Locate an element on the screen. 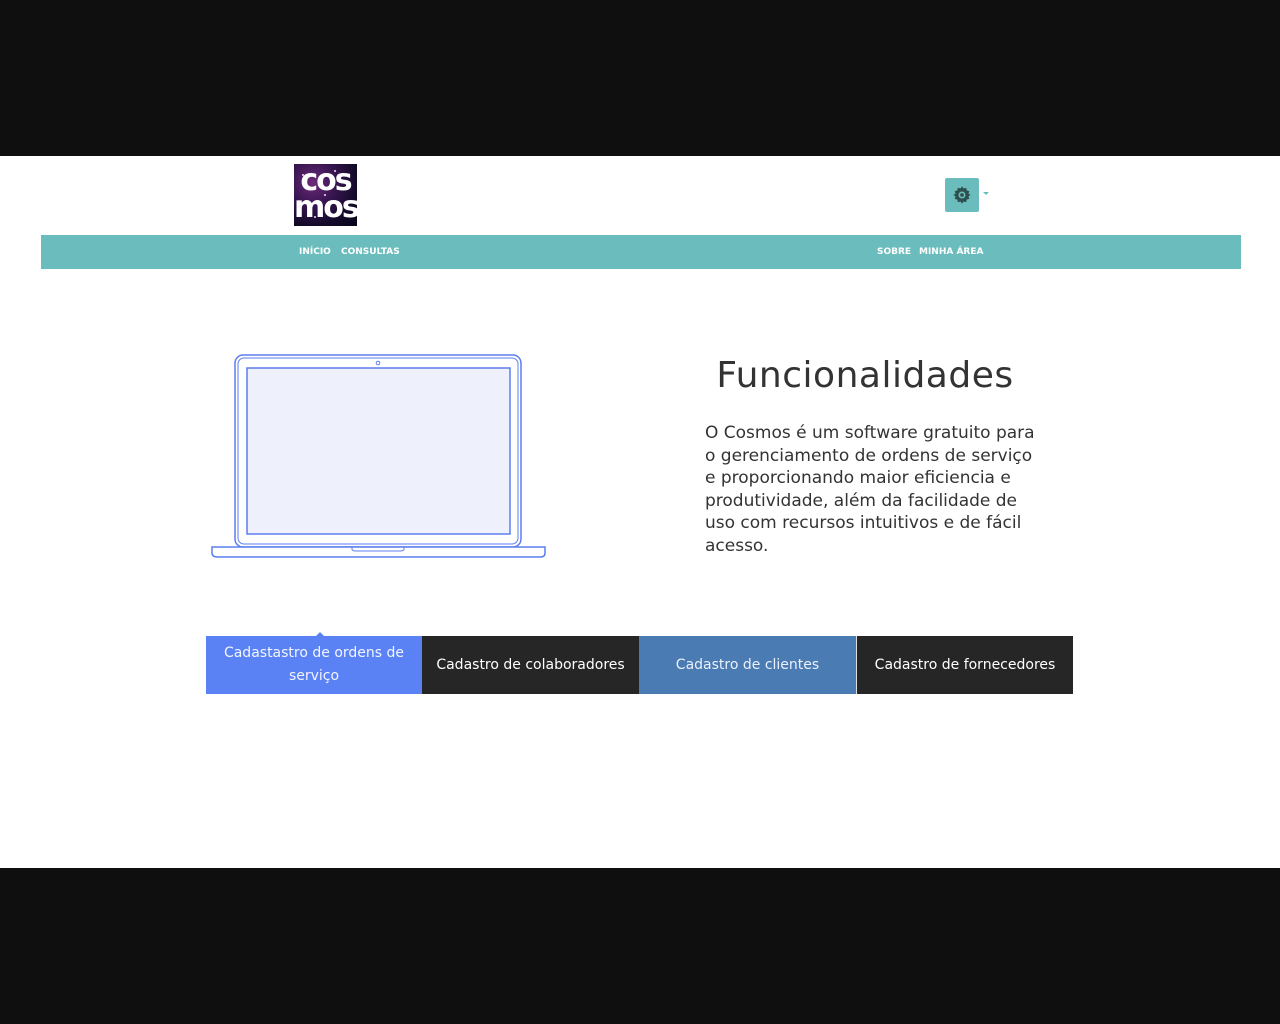  tab-fornecedores: Cadastro de fornecedores is located at coordinates (964, 665).